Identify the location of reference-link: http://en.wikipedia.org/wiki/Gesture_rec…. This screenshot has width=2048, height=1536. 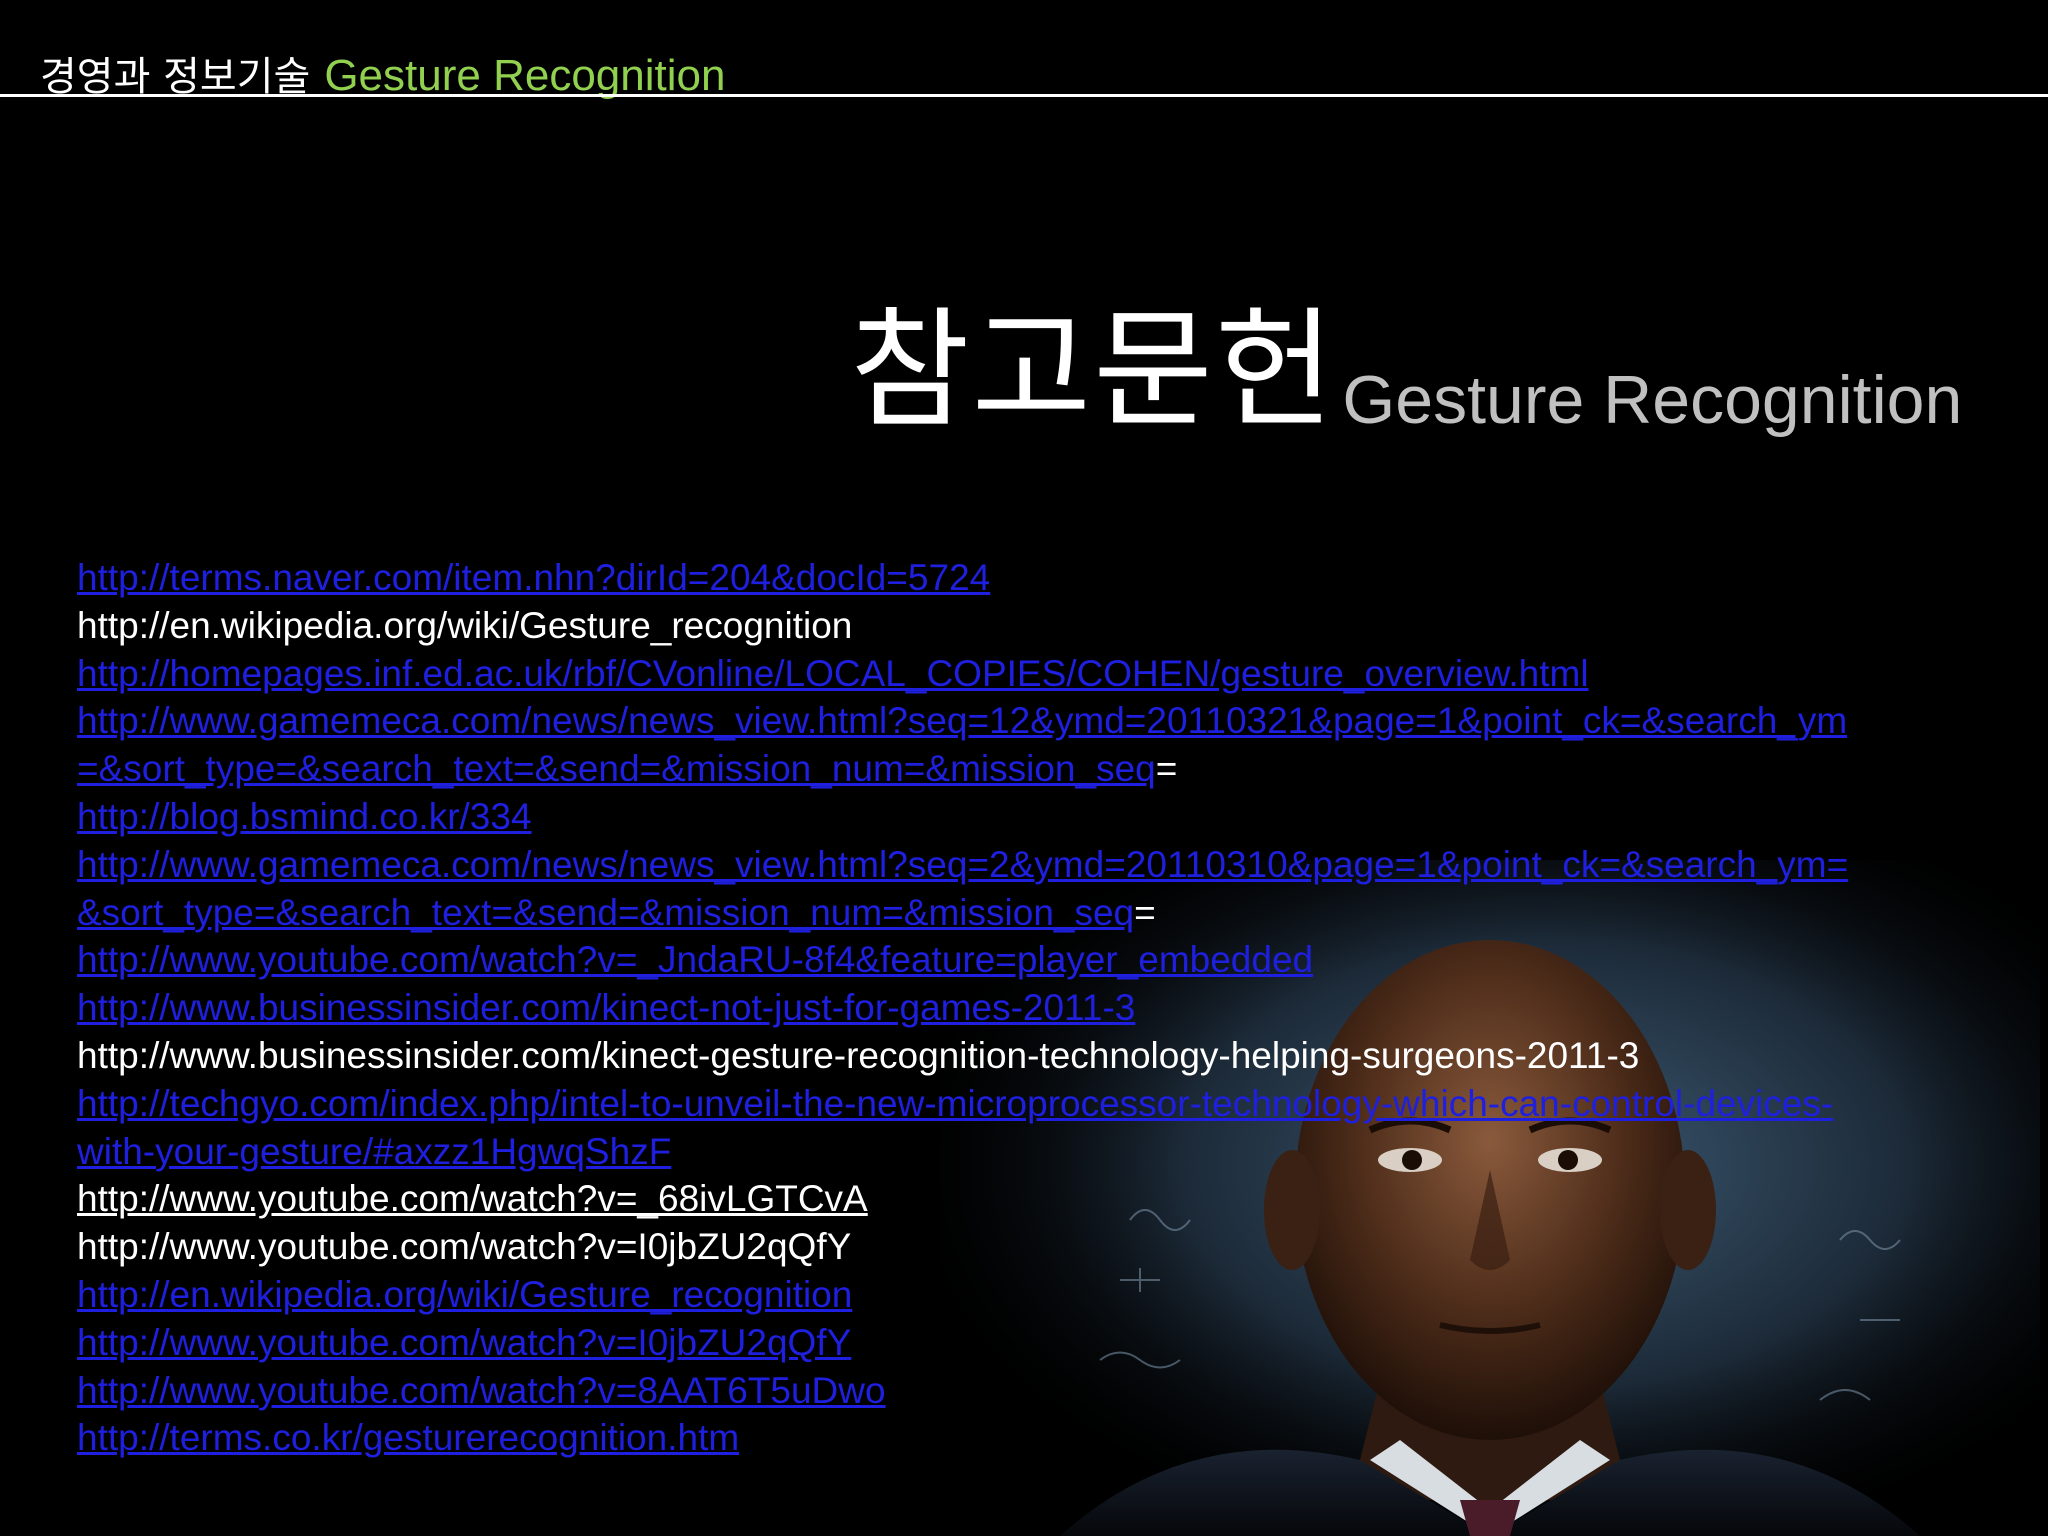
(464, 1294).